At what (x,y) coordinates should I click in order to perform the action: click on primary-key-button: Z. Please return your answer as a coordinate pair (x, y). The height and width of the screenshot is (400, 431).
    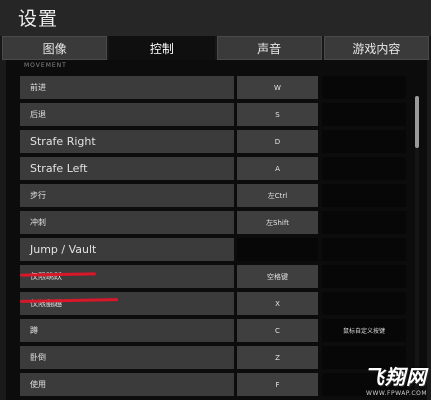
    Looking at the image, I should click on (277, 357).